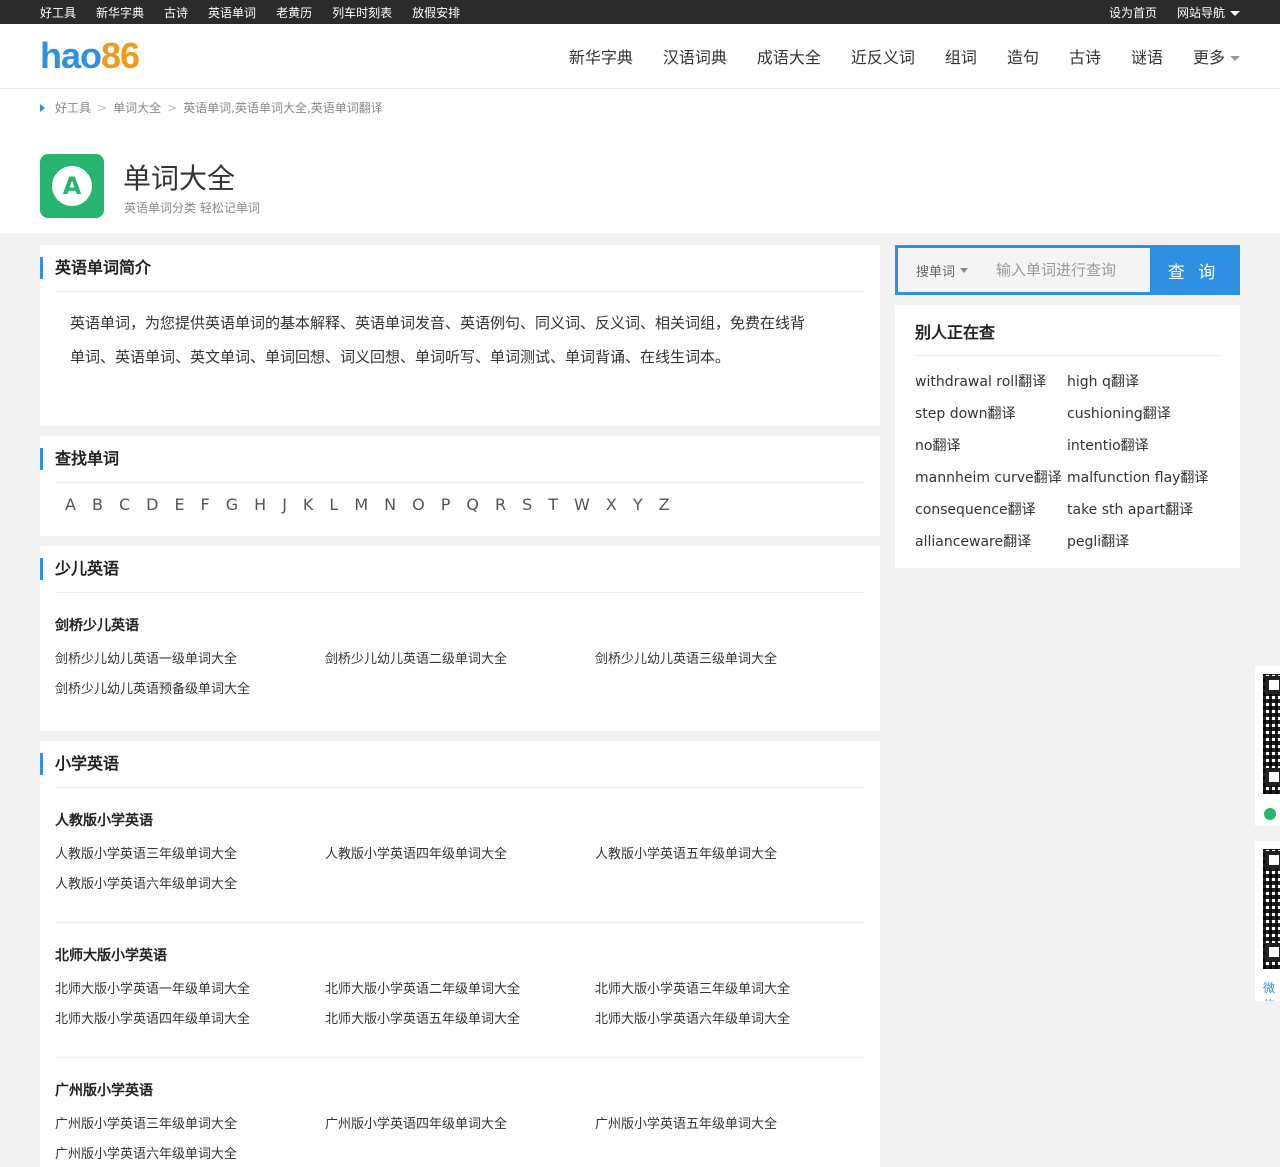 The width and height of the screenshot is (1280, 1167). I want to click on word-list-link: 剑桥少儿幼儿英语预备级单词大全, so click(190, 690).